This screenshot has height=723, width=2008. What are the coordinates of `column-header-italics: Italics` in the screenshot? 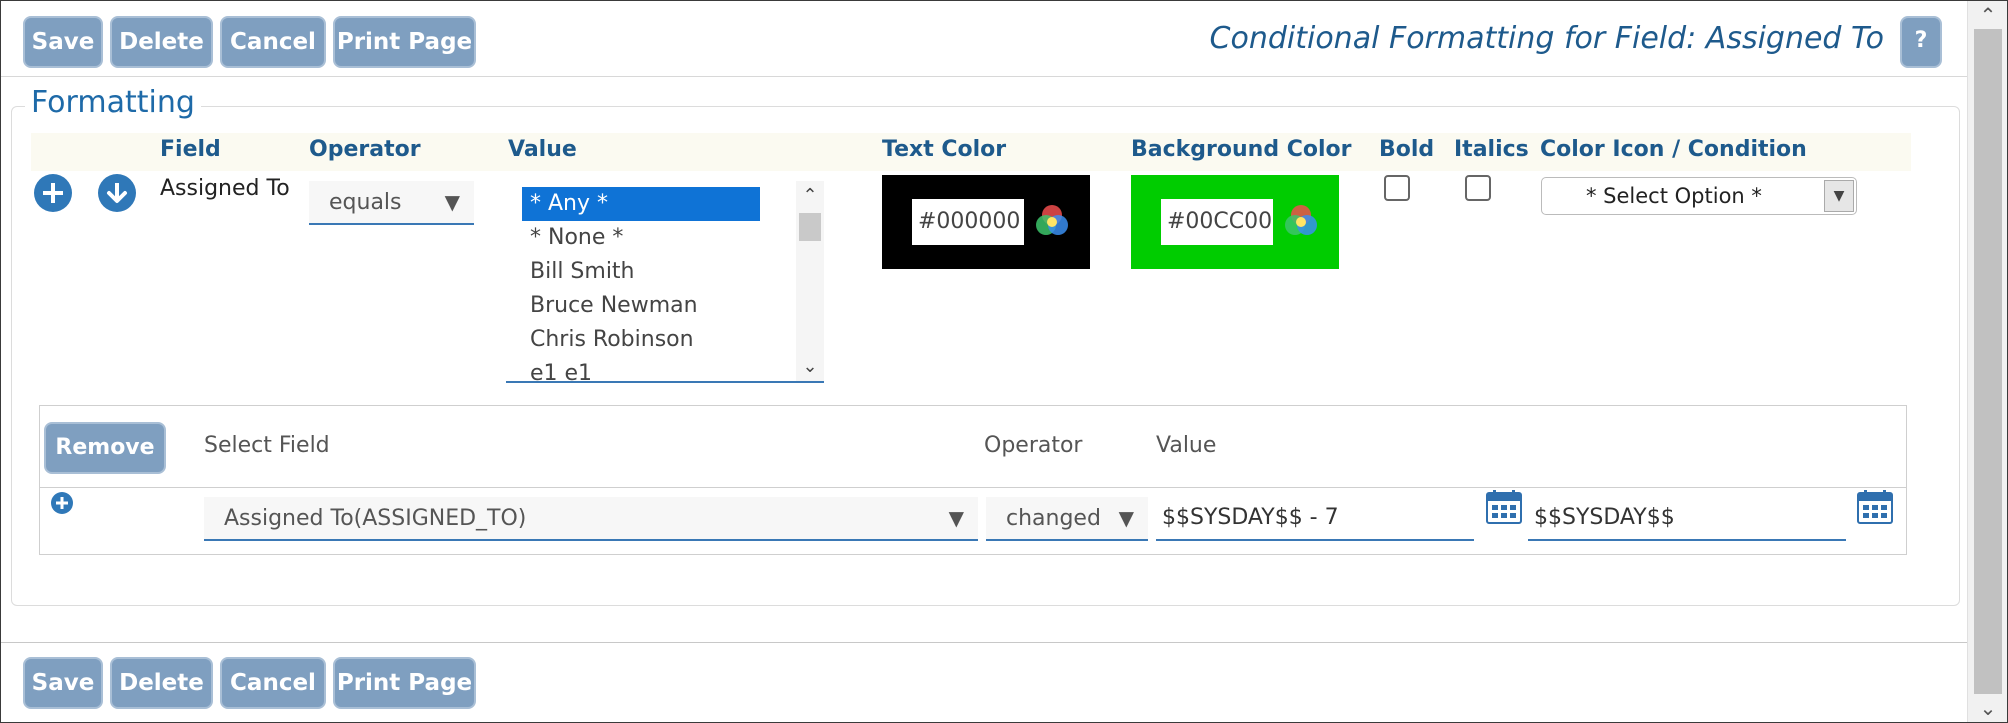 It's located at (1491, 149).